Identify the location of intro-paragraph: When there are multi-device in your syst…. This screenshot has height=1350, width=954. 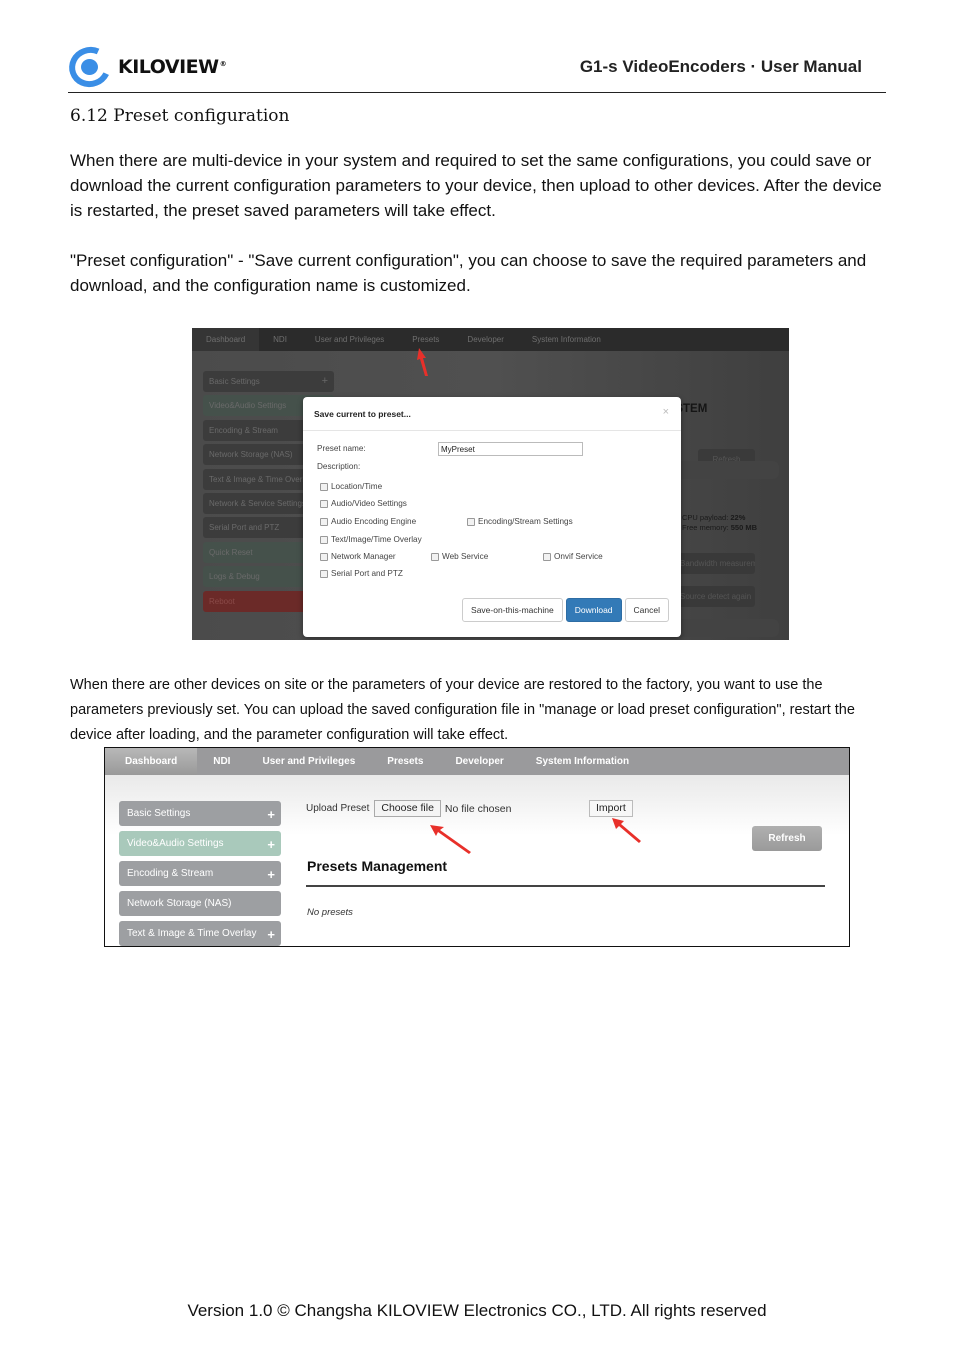
(476, 185).